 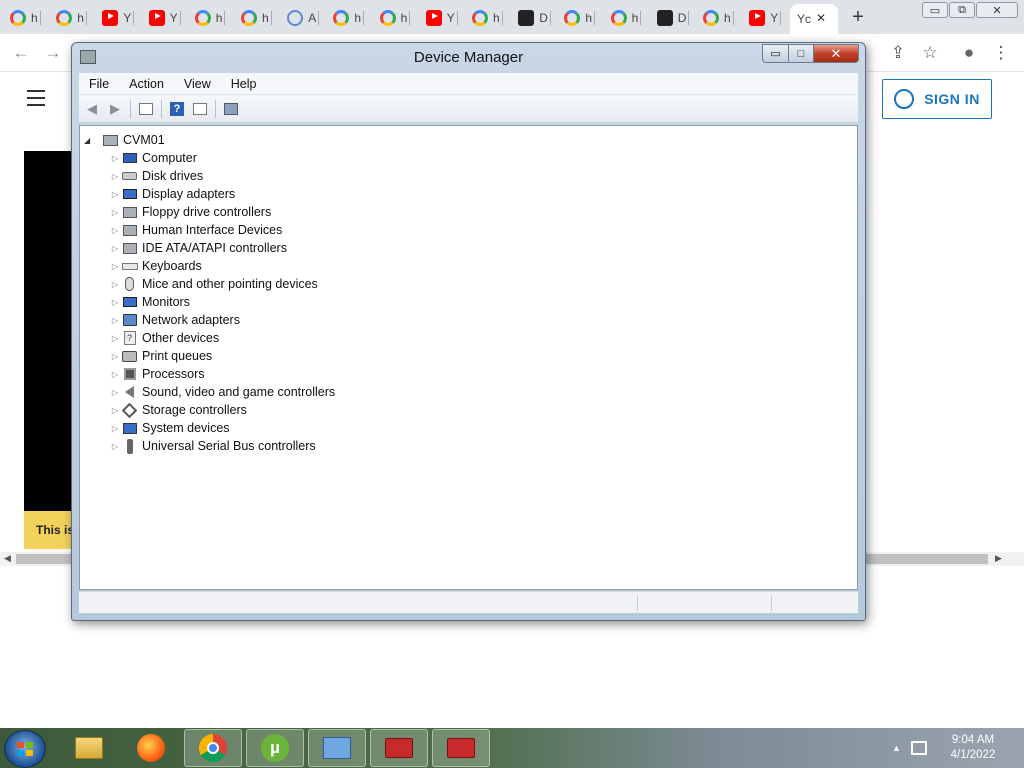 What do you see at coordinates (156, 176) in the screenshot?
I see `device-category: ▷ Disk drives` at bounding box center [156, 176].